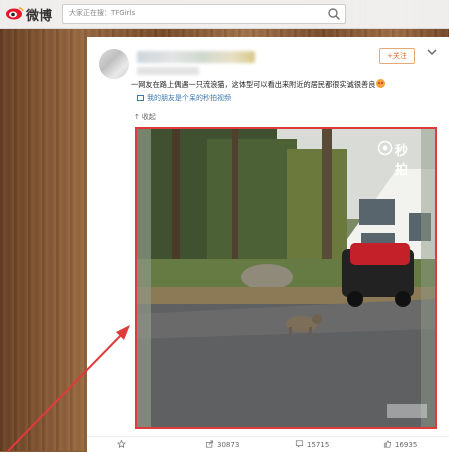 This screenshot has height=452, width=449. I want to click on collapse-arrow-icon: ↑, so click(137, 117).